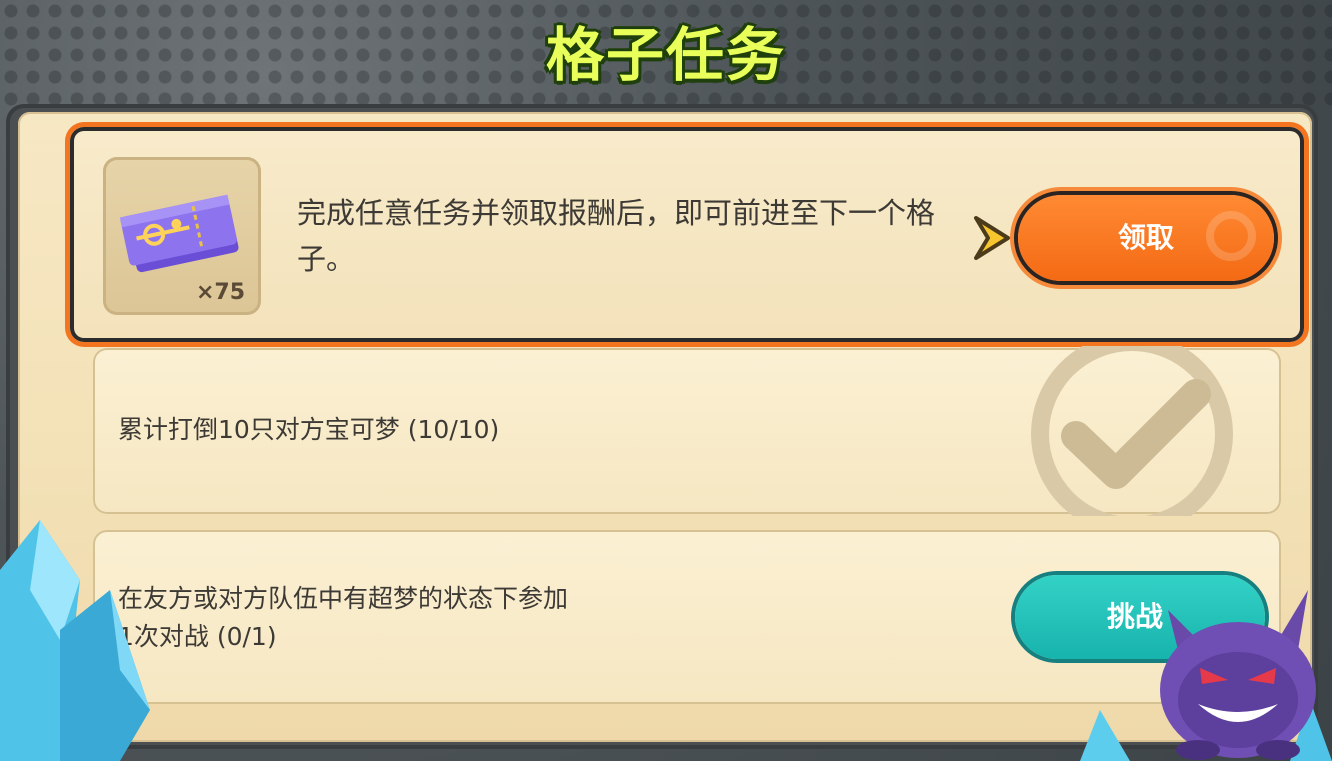 The height and width of the screenshot is (761, 1332). Describe the element at coordinates (1238, 675) in the screenshot. I see `gengar-mascot` at that location.